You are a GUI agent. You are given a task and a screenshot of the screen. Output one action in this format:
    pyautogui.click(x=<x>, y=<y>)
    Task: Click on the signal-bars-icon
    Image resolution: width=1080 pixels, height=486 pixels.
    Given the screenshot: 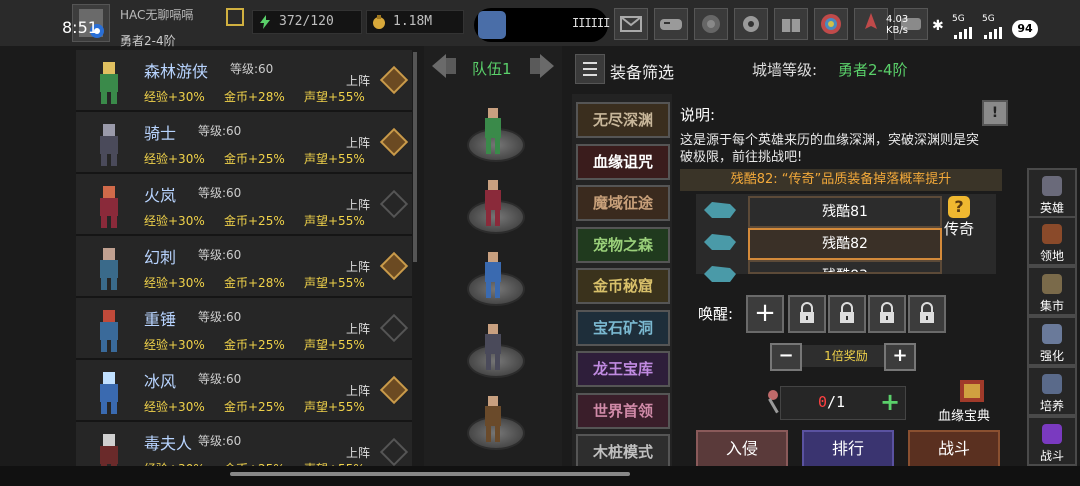 What is the action you would take?
    pyautogui.click(x=964, y=31)
    